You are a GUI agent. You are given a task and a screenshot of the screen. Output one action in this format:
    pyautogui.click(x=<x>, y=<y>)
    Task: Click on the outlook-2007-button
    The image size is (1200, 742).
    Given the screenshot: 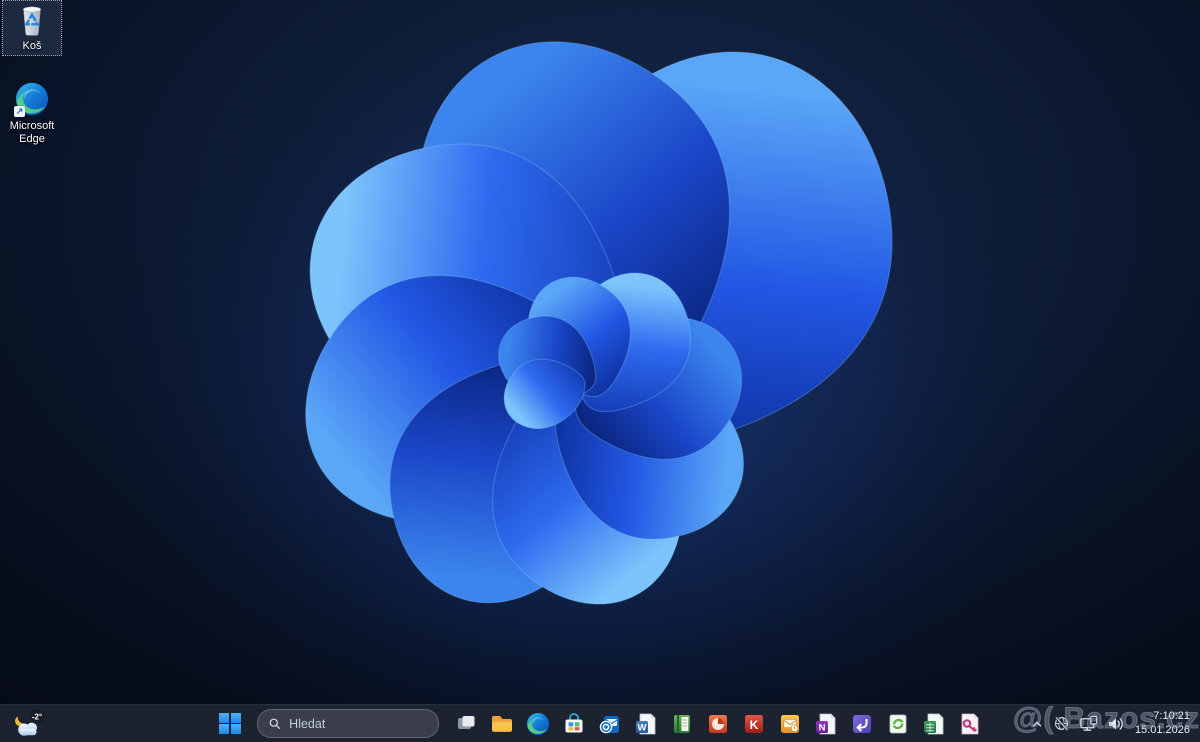 What is the action you would take?
    pyautogui.click(x=790, y=723)
    